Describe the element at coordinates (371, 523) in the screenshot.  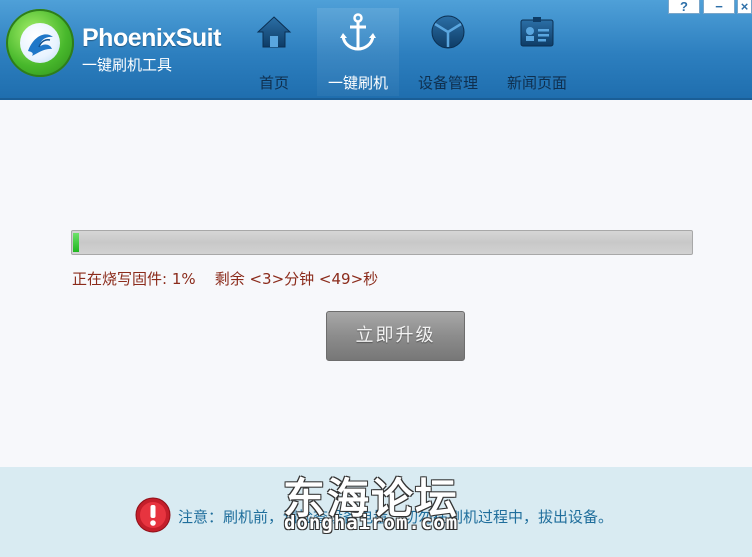
I see `watermark-url: donghairom.com` at that location.